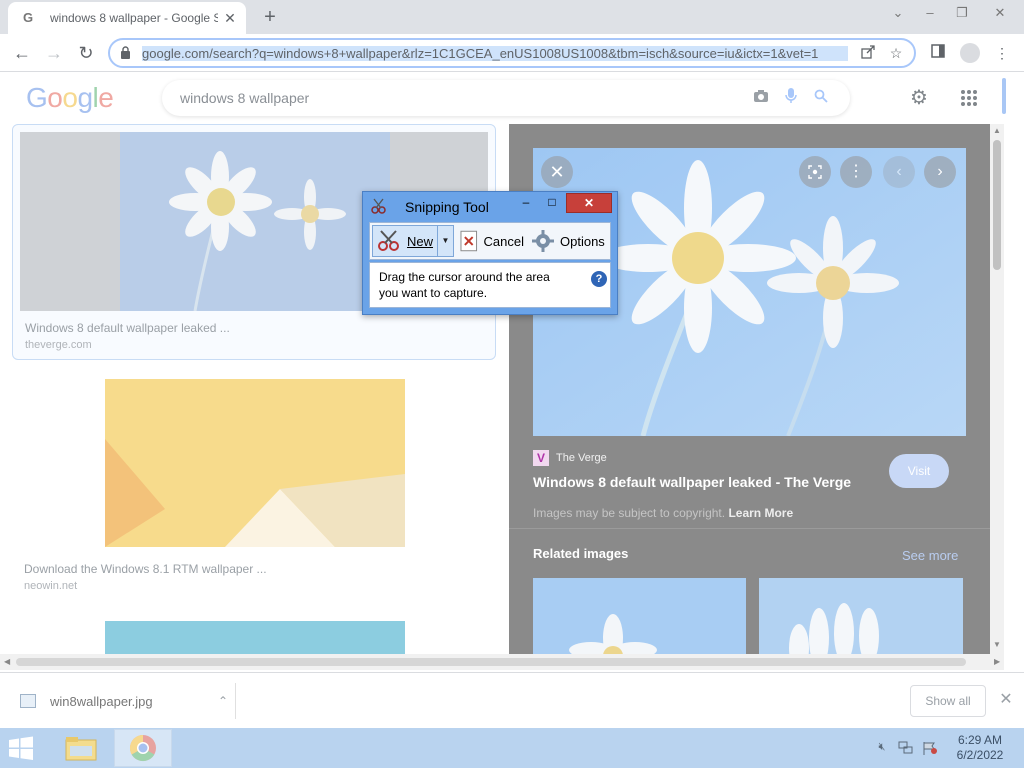  Describe the element at coordinates (760, 513) in the screenshot. I see `learn-more-link: Learn More` at that location.